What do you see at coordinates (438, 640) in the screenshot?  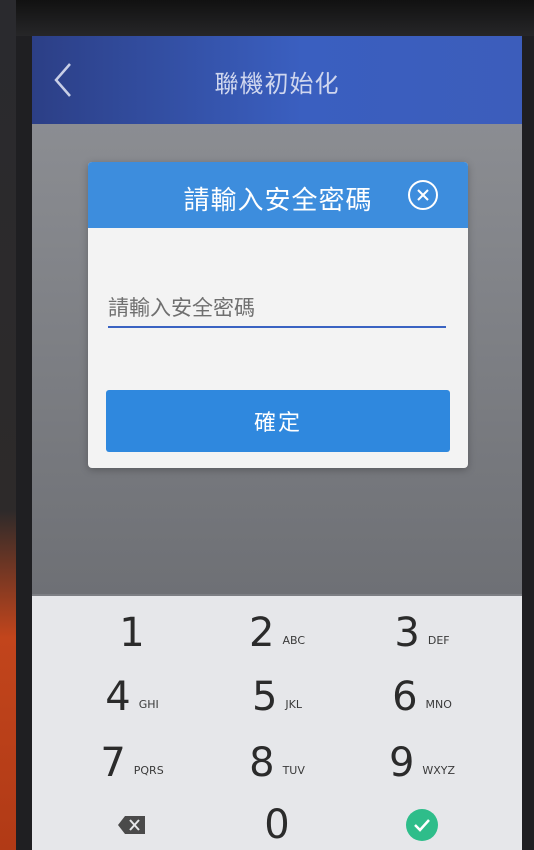 I see `key-letters: DEF` at bounding box center [438, 640].